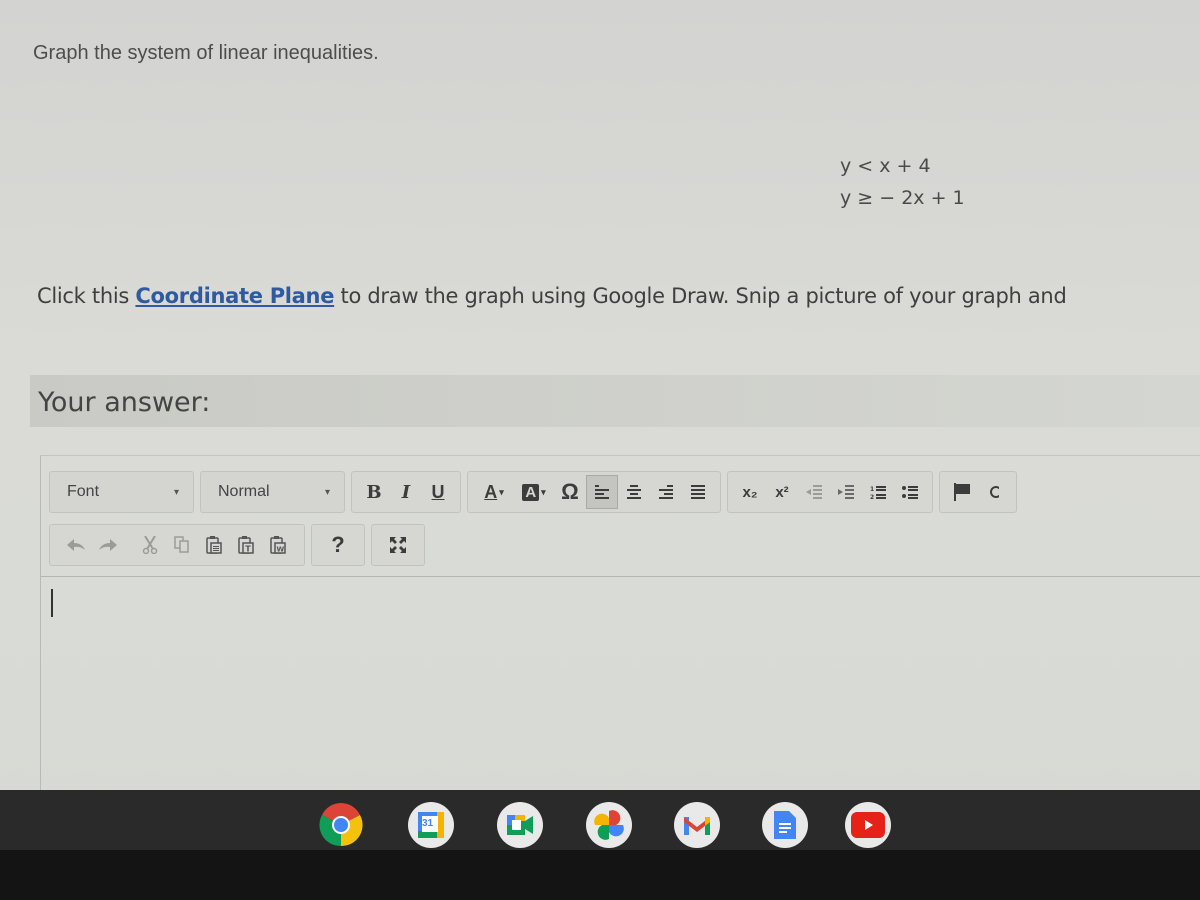  Describe the element at coordinates (374, 492) in the screenshot. I see `bold-button: B` at that location.